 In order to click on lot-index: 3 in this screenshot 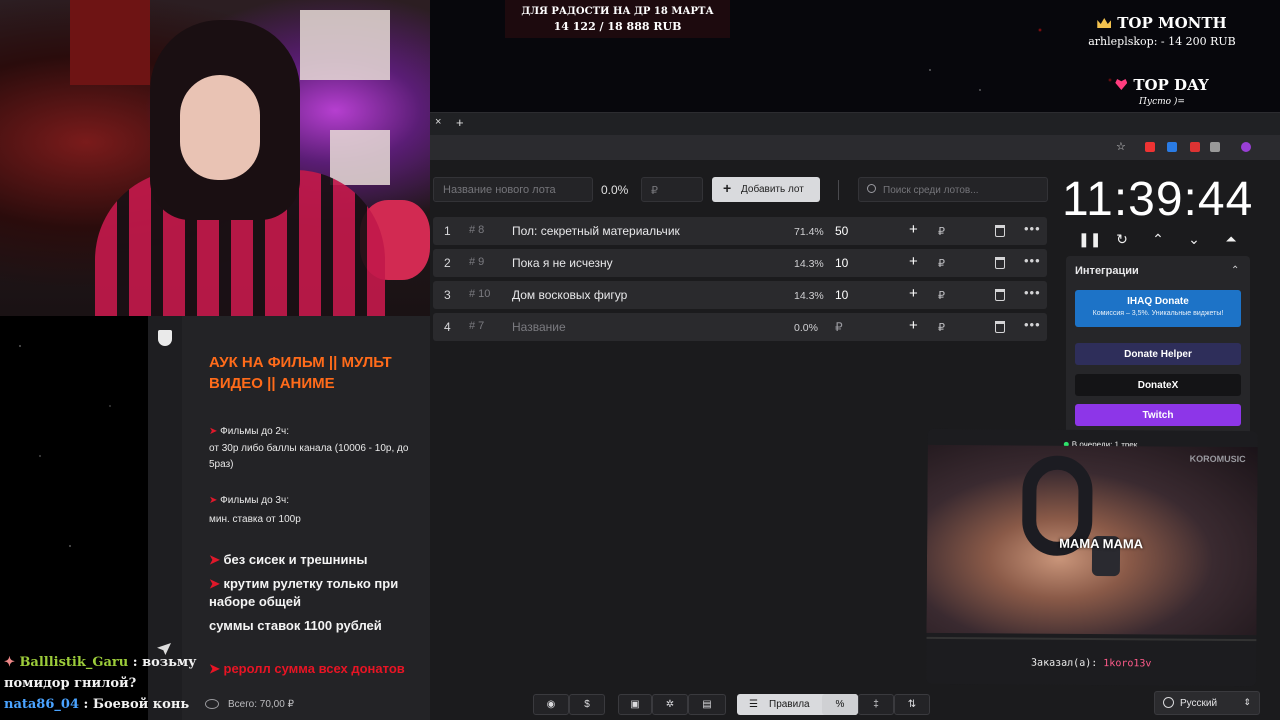, I will do `click(447, 295)`.